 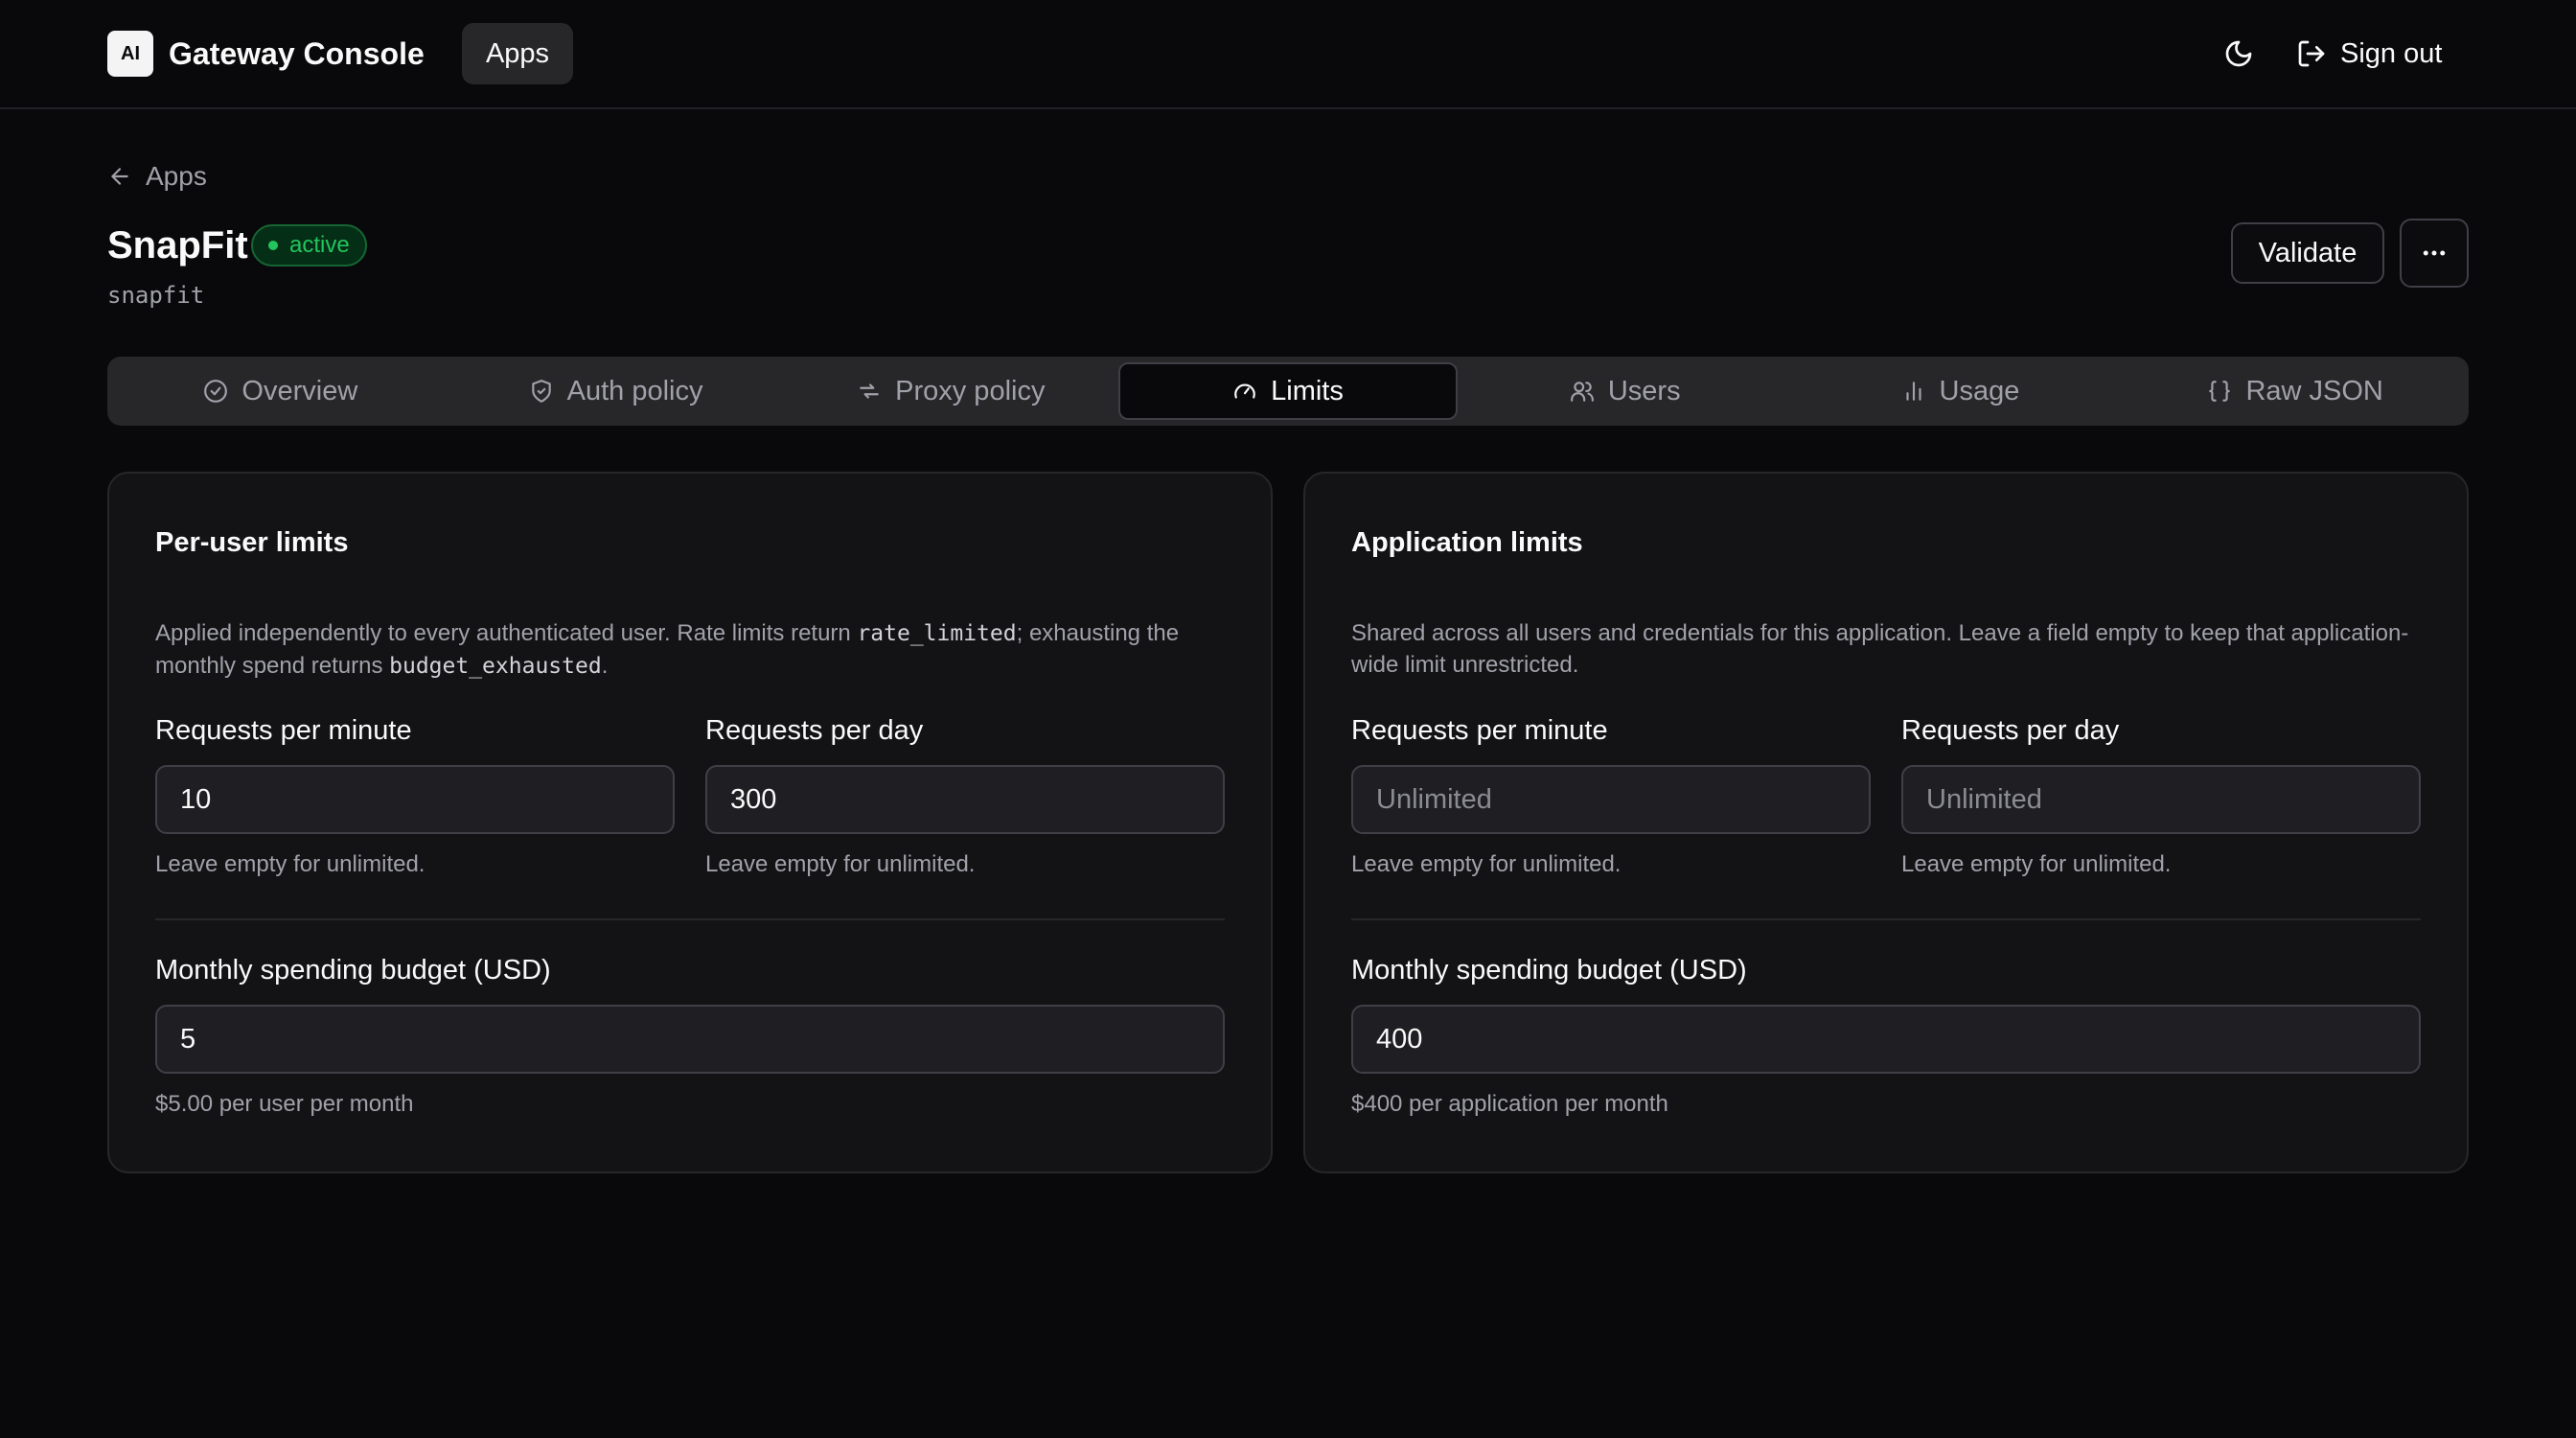 What do you see at coordinates (130, 54) in the screenshot?
I see `brand-logo: AI` at bounding box center [130, 54].